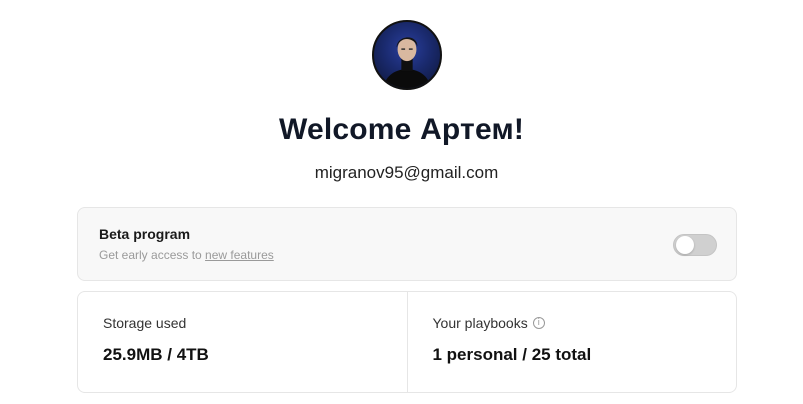 This screenshot has height=404, width=803. What do you see at coordinates (512, 354) in the screenshot?
I see `playbooks-value: 1 personal / 25 total` at bounding box center [512, 354].